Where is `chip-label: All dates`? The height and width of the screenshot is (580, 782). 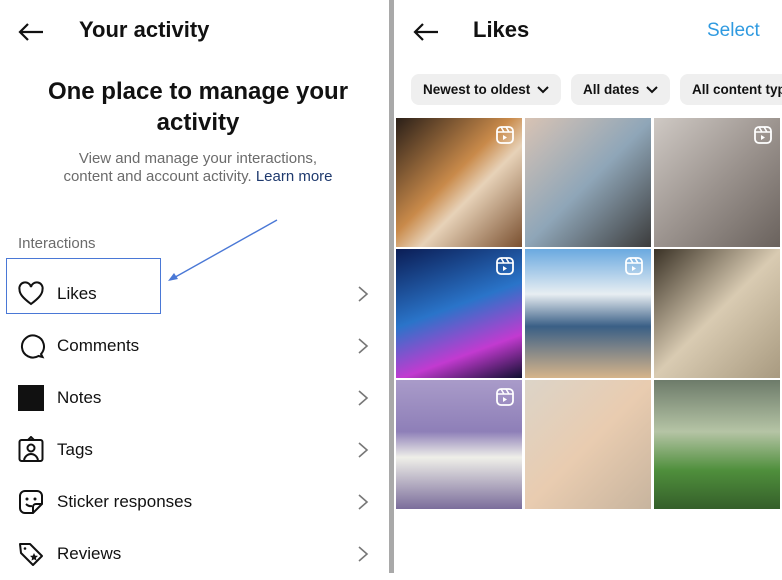
chip-label: All dates is located at coordinates (611, 89).